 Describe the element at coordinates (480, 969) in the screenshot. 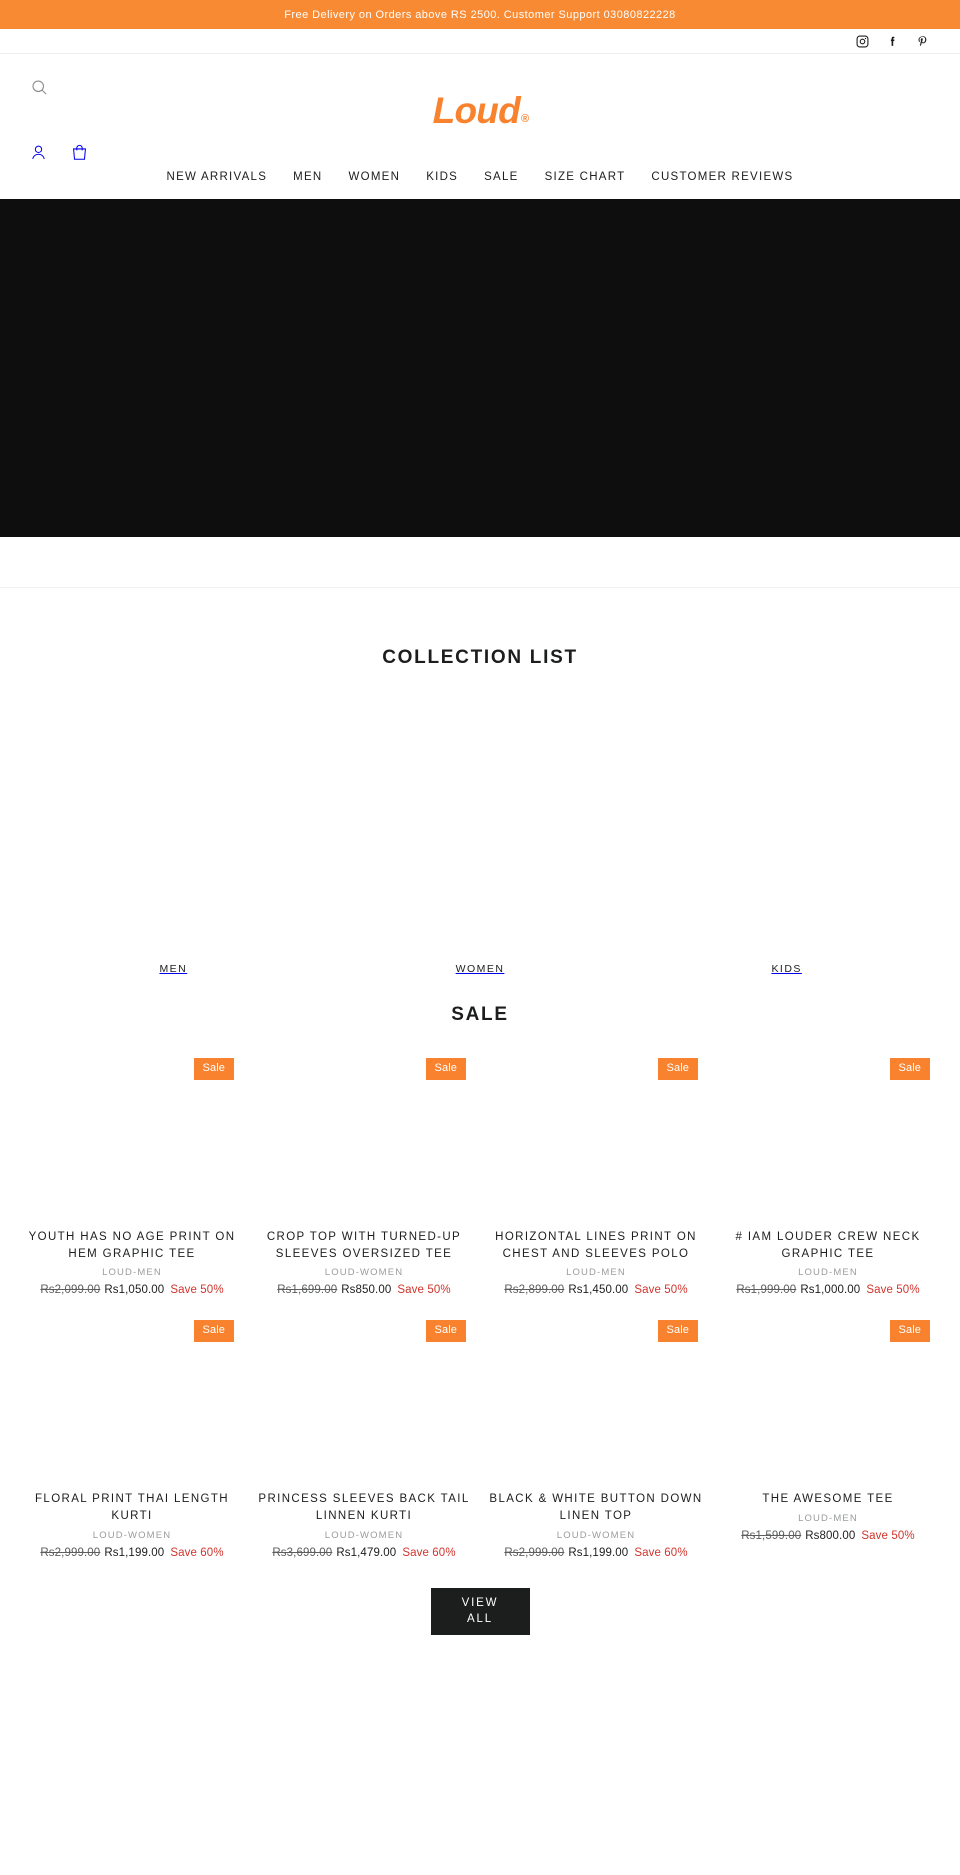

I see `collection-label: WOMEN` at that location.